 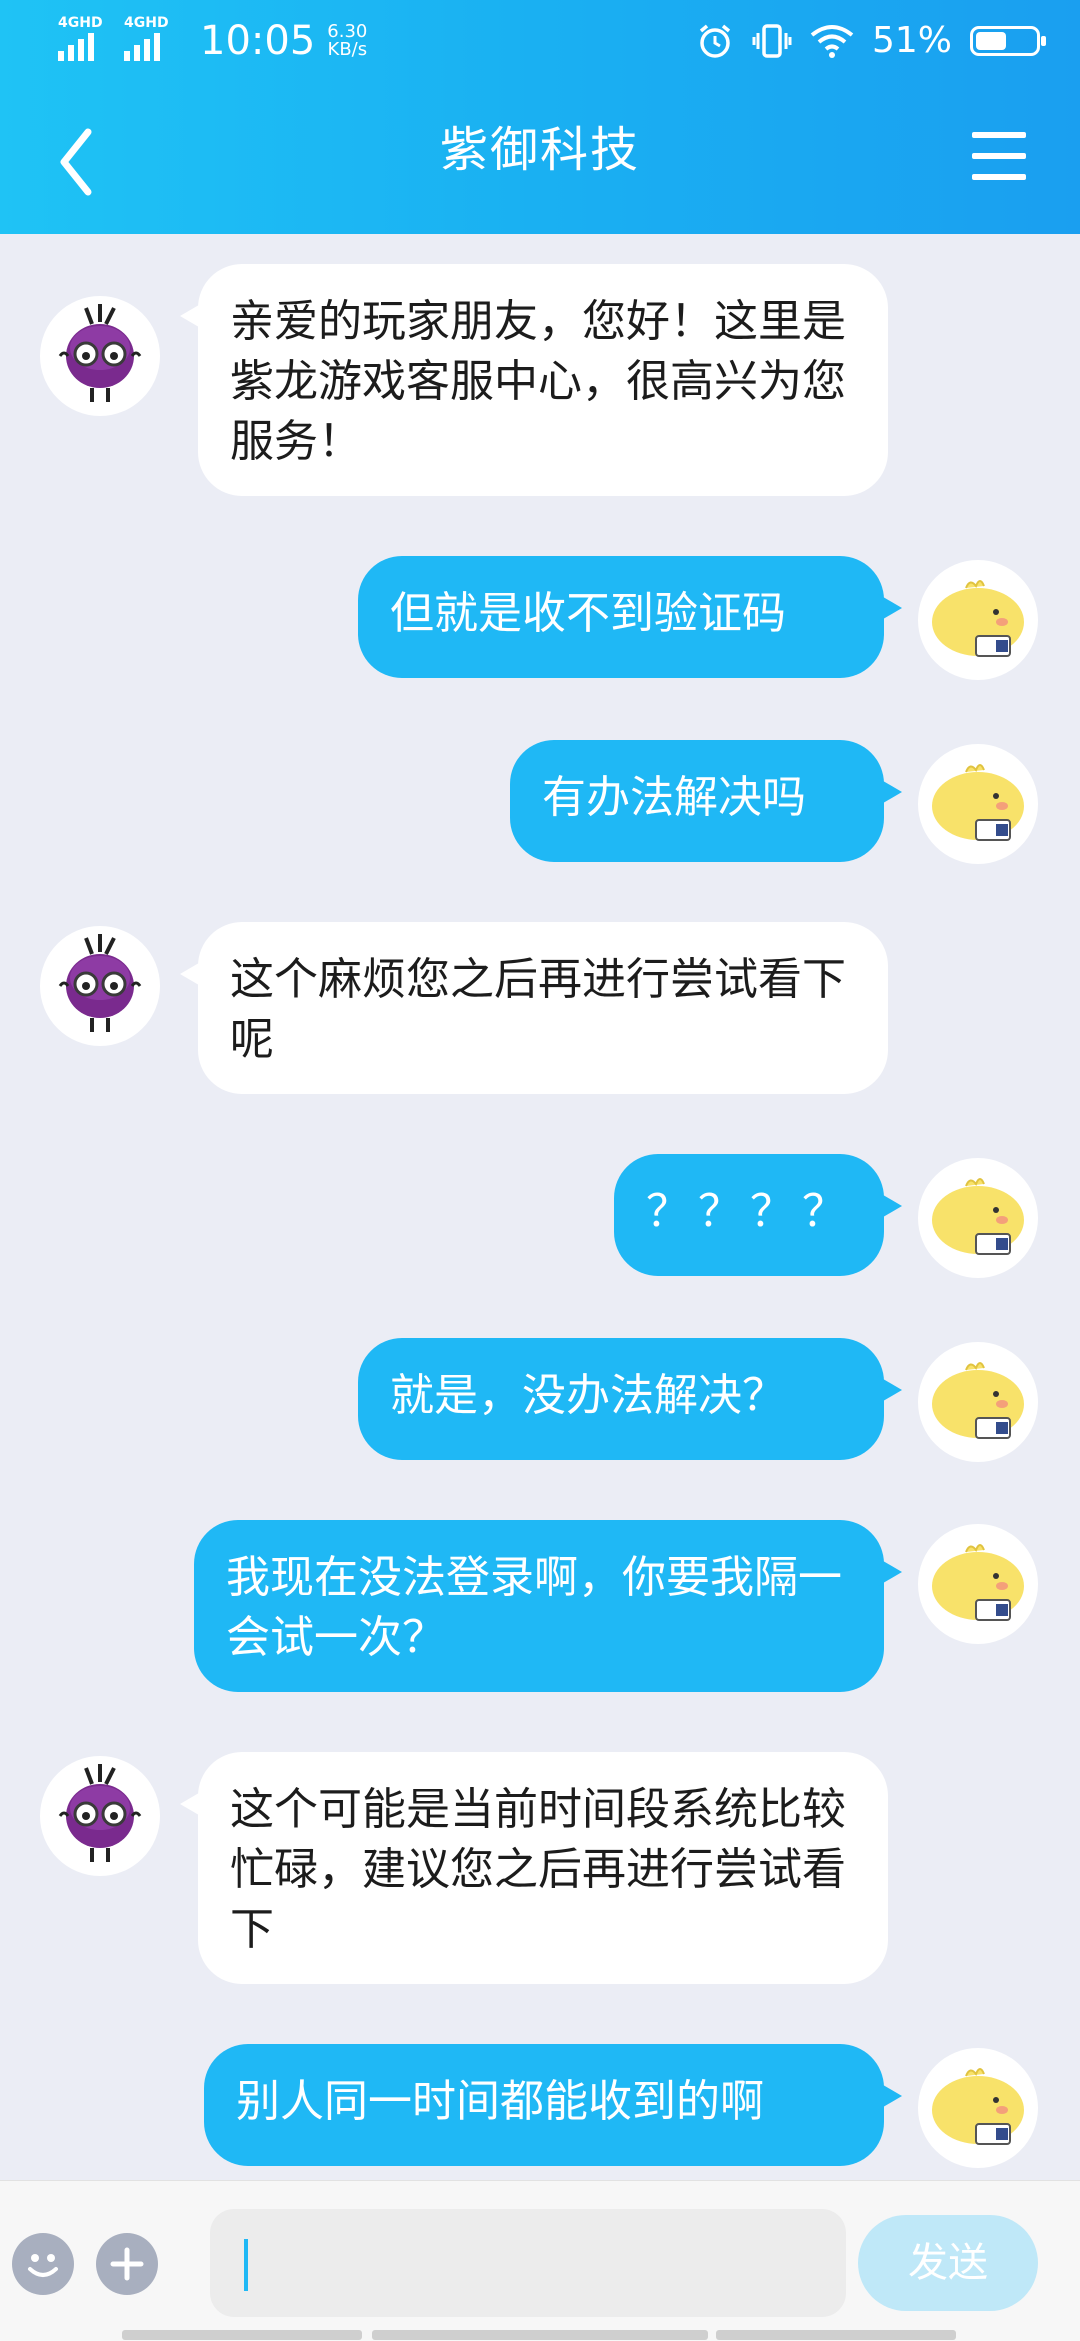 What do you see at coordinates (43, 2264) in the screenshot?
I see `smiley-icon` at bounding box center [43, 2264].